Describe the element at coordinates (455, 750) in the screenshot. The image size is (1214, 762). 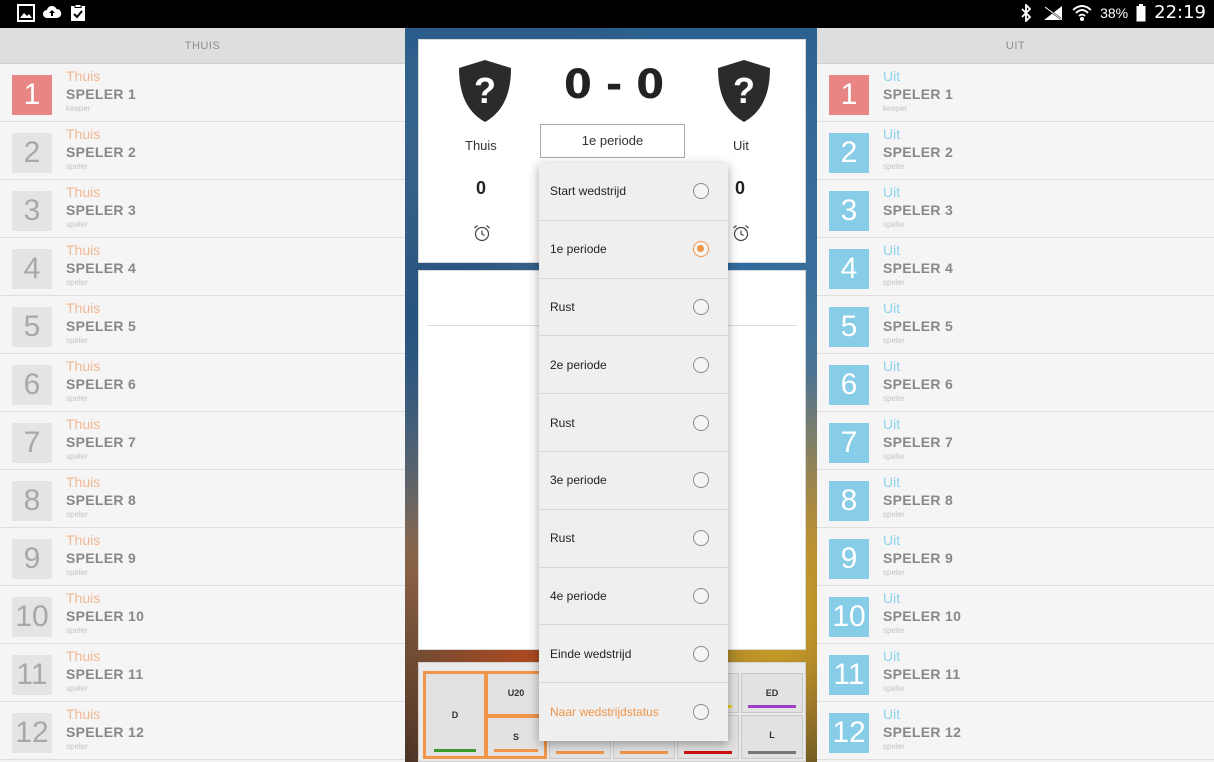
I see `zone-d-bar` at that location.